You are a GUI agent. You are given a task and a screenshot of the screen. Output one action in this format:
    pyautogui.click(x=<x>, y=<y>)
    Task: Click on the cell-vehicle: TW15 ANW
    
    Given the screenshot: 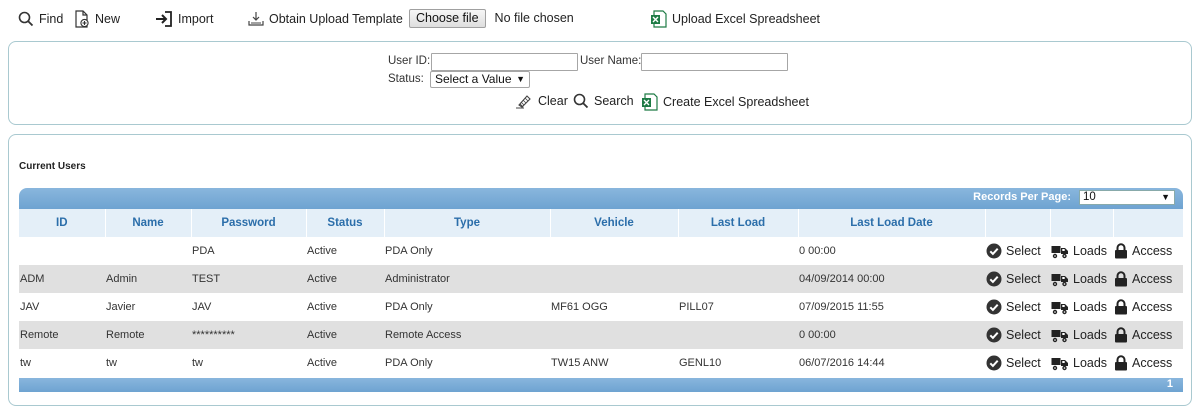 What is the action you would take?
    pyautogui.click(x=580, y=363)
    